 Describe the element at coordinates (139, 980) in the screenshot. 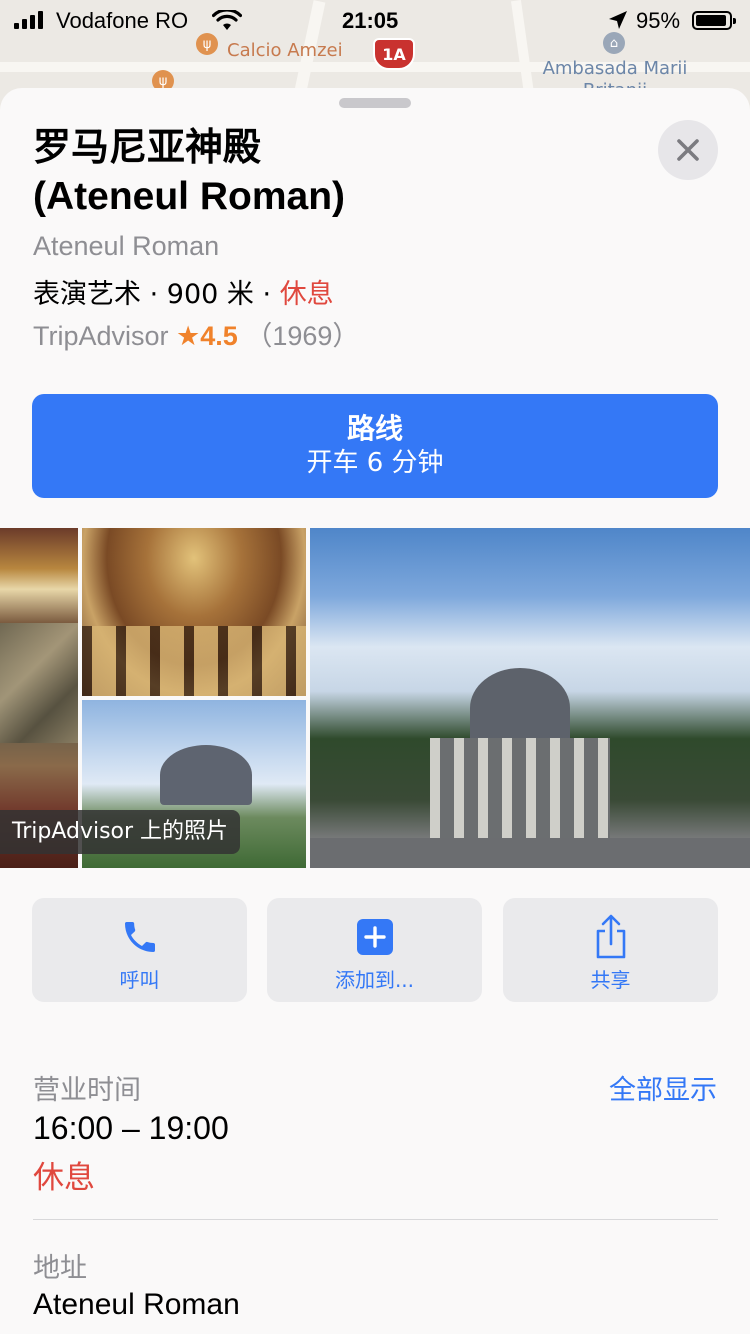

I see `call-label: 呼叫` at that location.